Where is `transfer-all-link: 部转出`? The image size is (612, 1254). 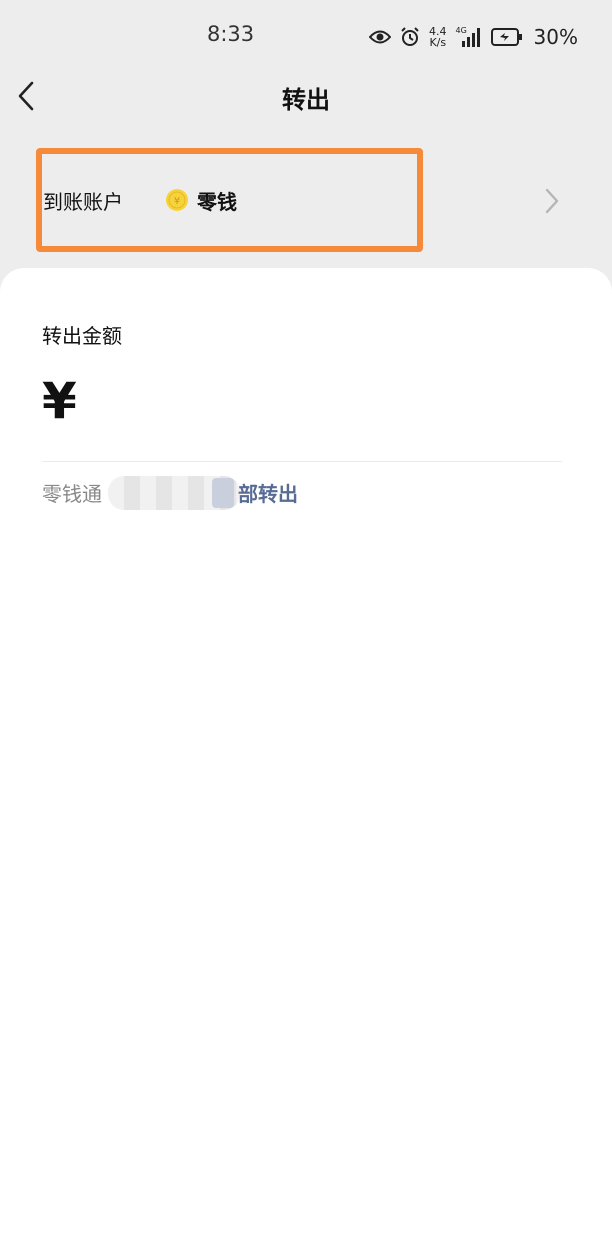
transfer-all-link: 部转出 is located at coordinates (268, 492).